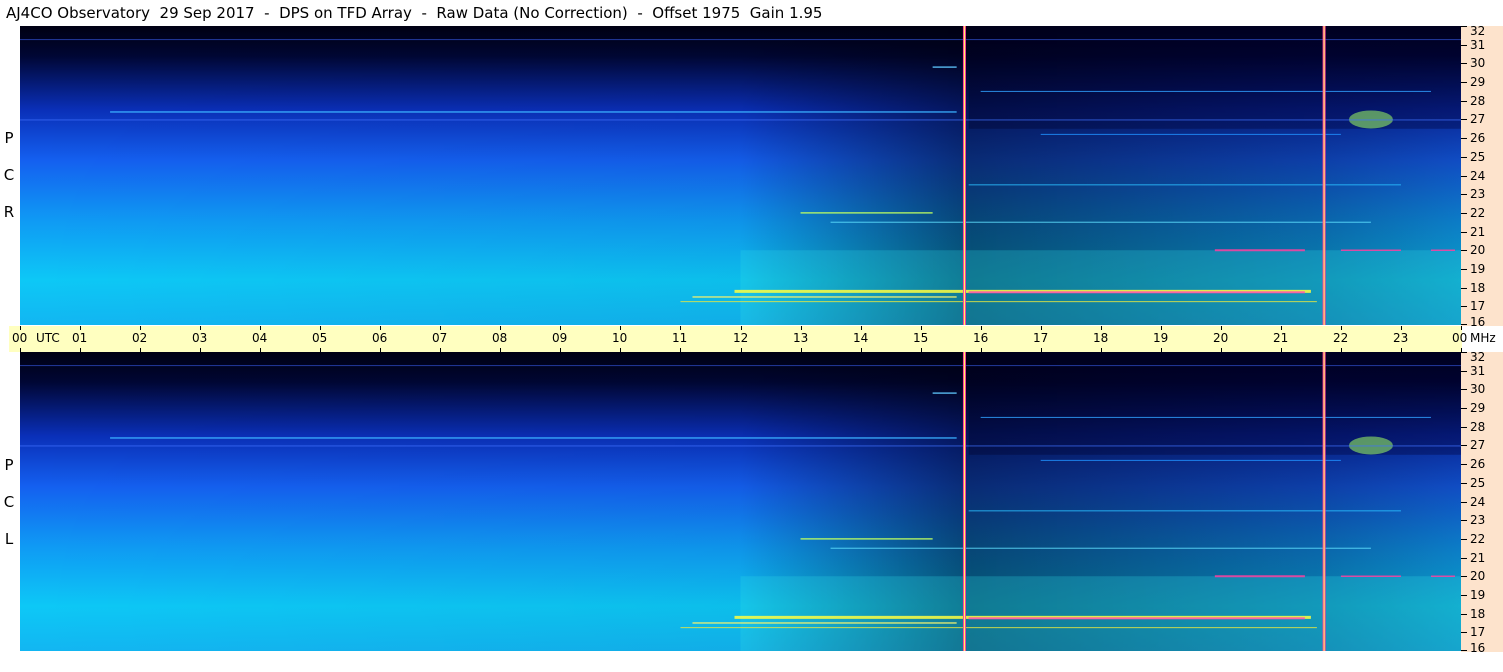 Image resolution: width=1503 pixels, height=672 pixels. Describe the element at coordinates (861, 338) in the screenshot. I see `time-tick-label: 14` at that location.